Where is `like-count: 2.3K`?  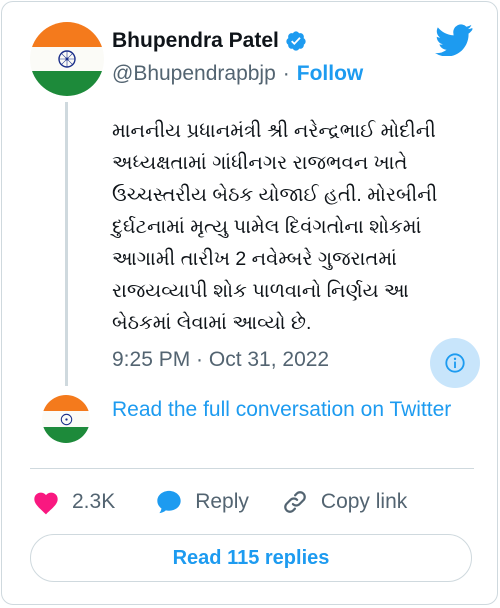 like-count: 2.3K is located at coordinates (94, 501).